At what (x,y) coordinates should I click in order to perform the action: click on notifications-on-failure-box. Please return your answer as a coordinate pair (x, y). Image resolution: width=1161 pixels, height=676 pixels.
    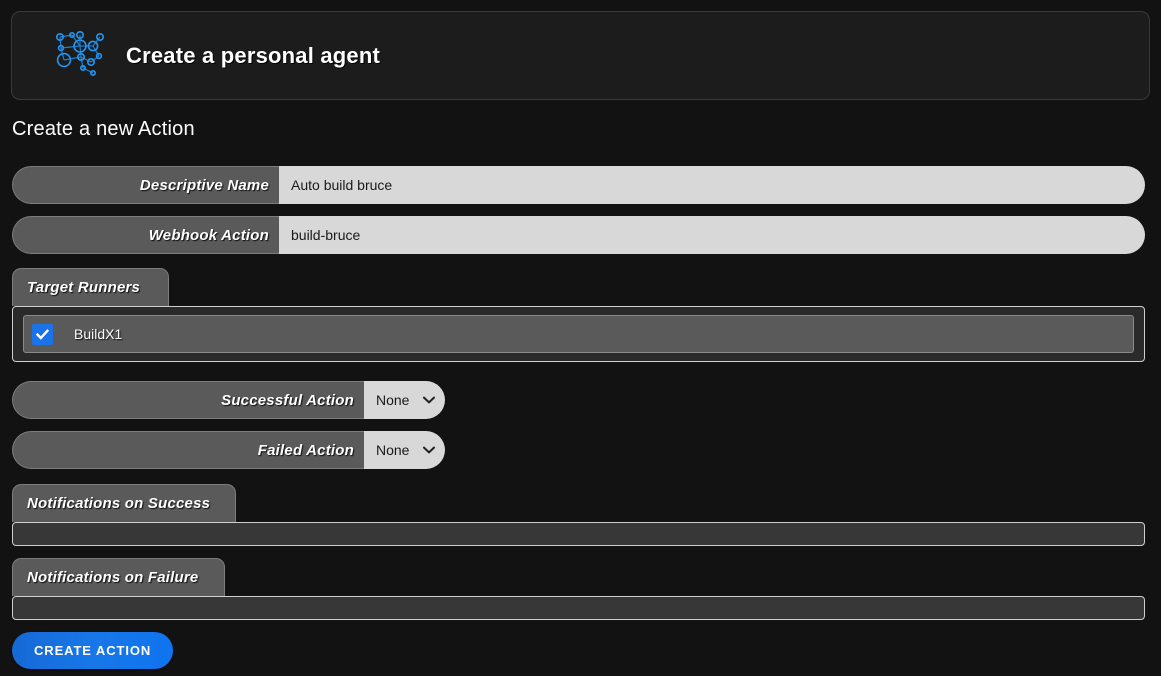
    Looking at the image, I should click on (578, 608).